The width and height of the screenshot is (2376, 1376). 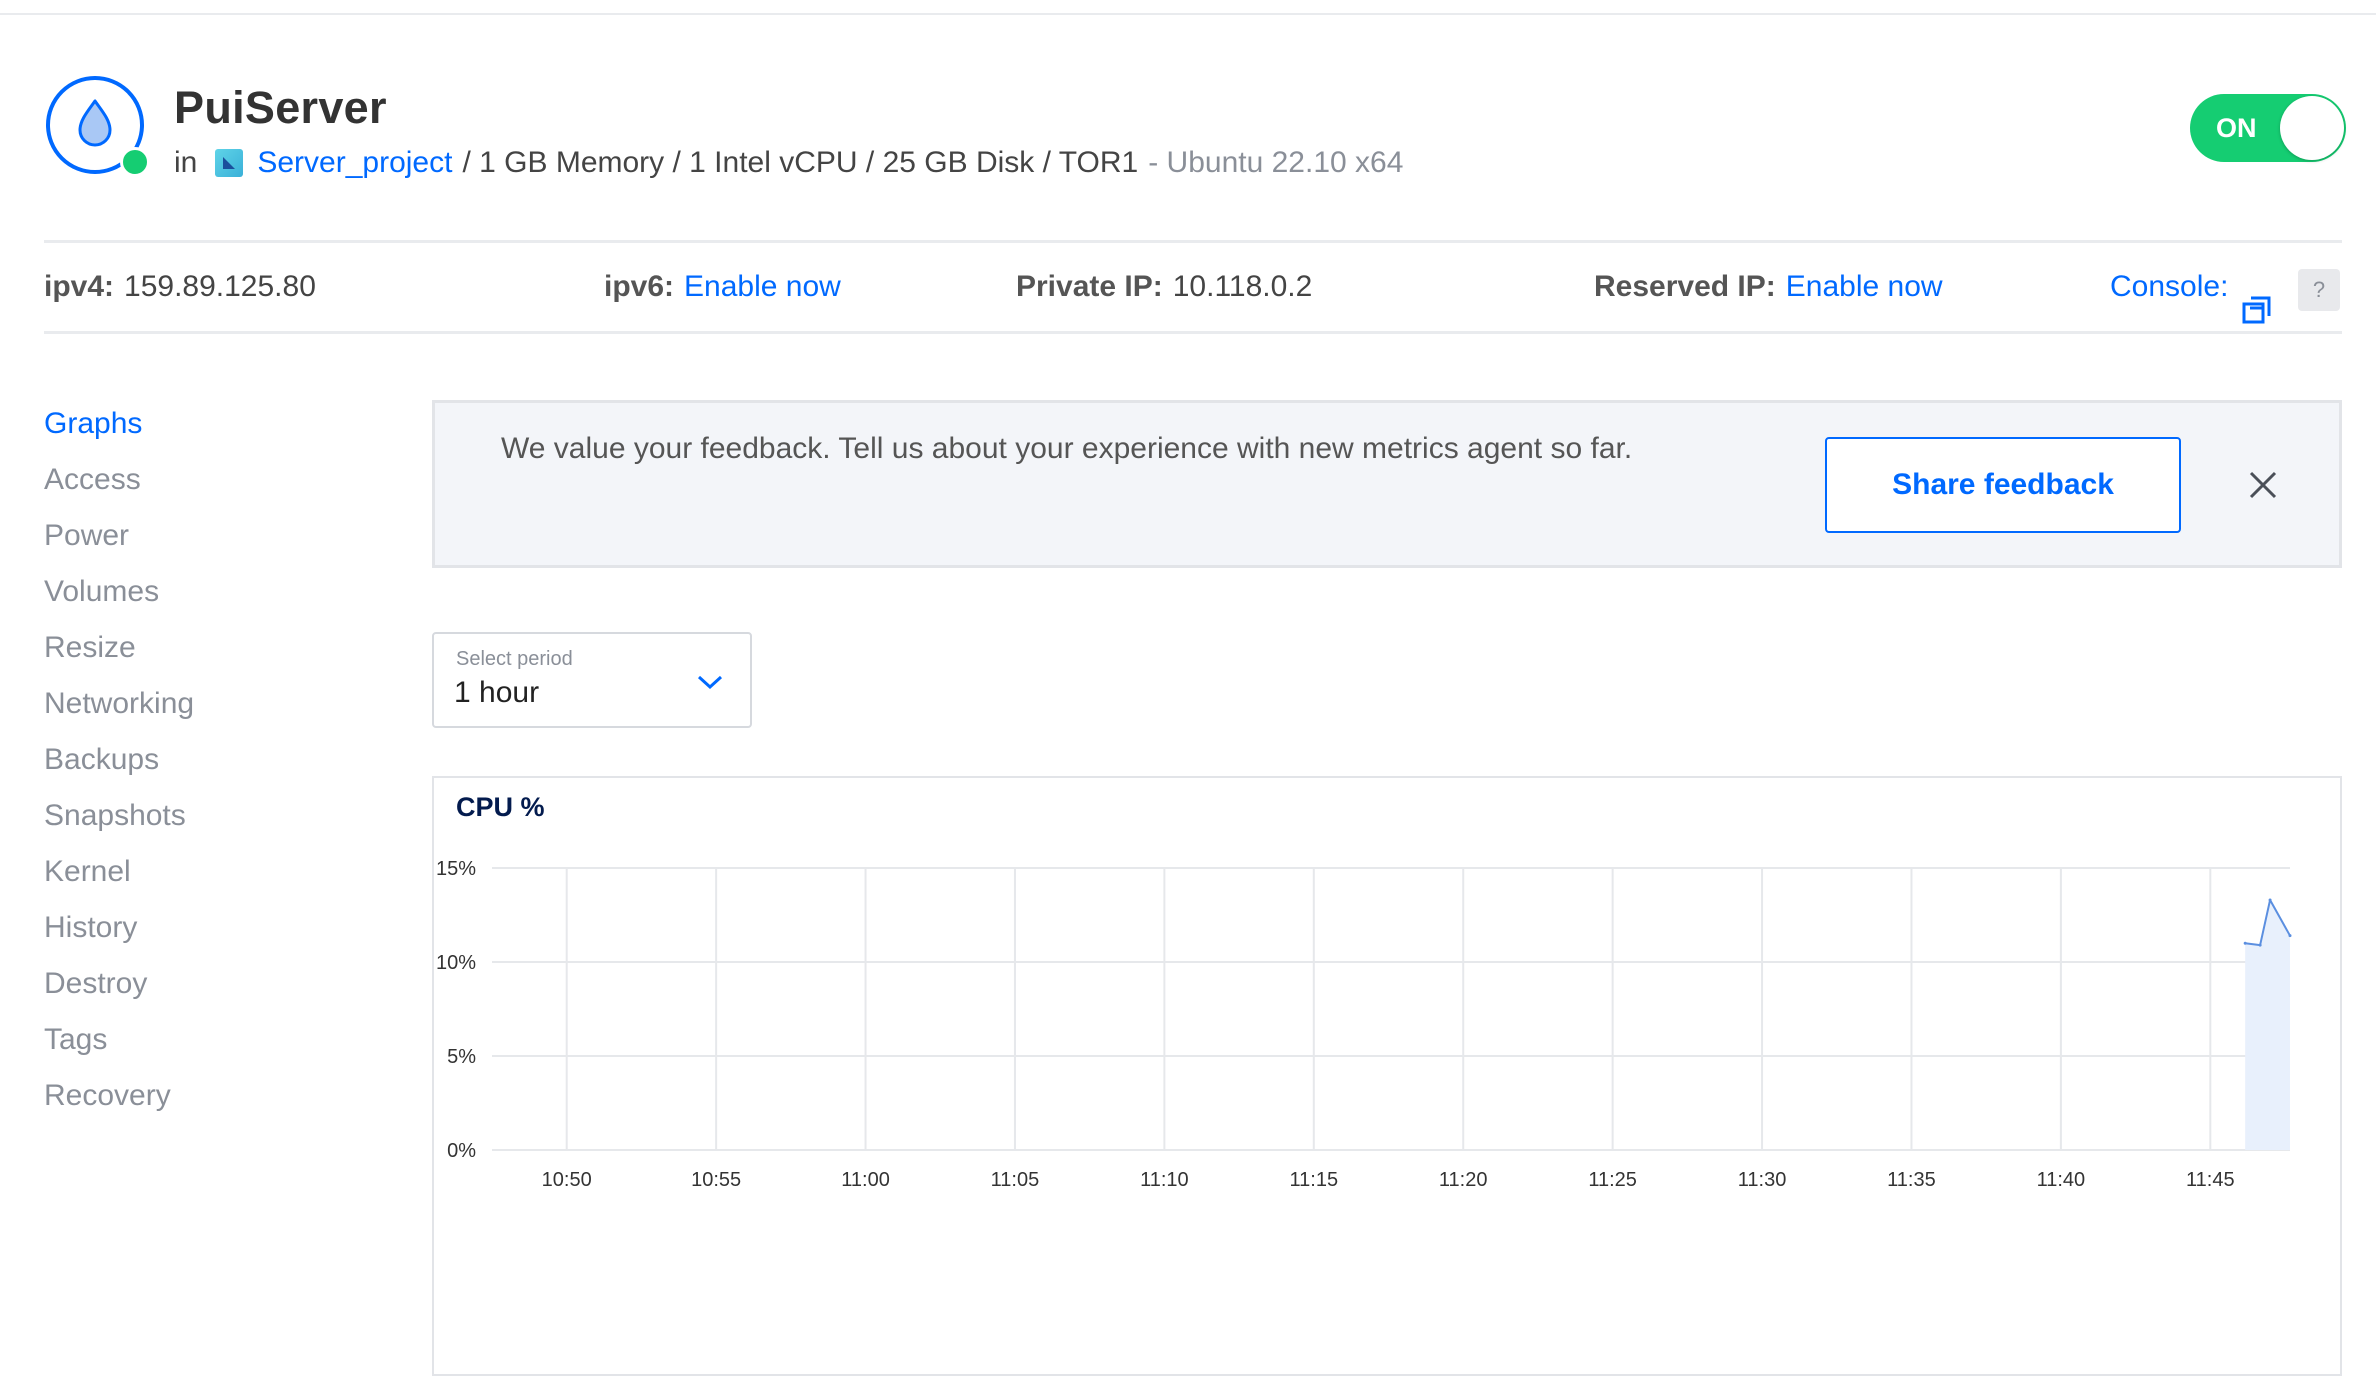 I want to click on close-icon, so click(x=2263, y=485).